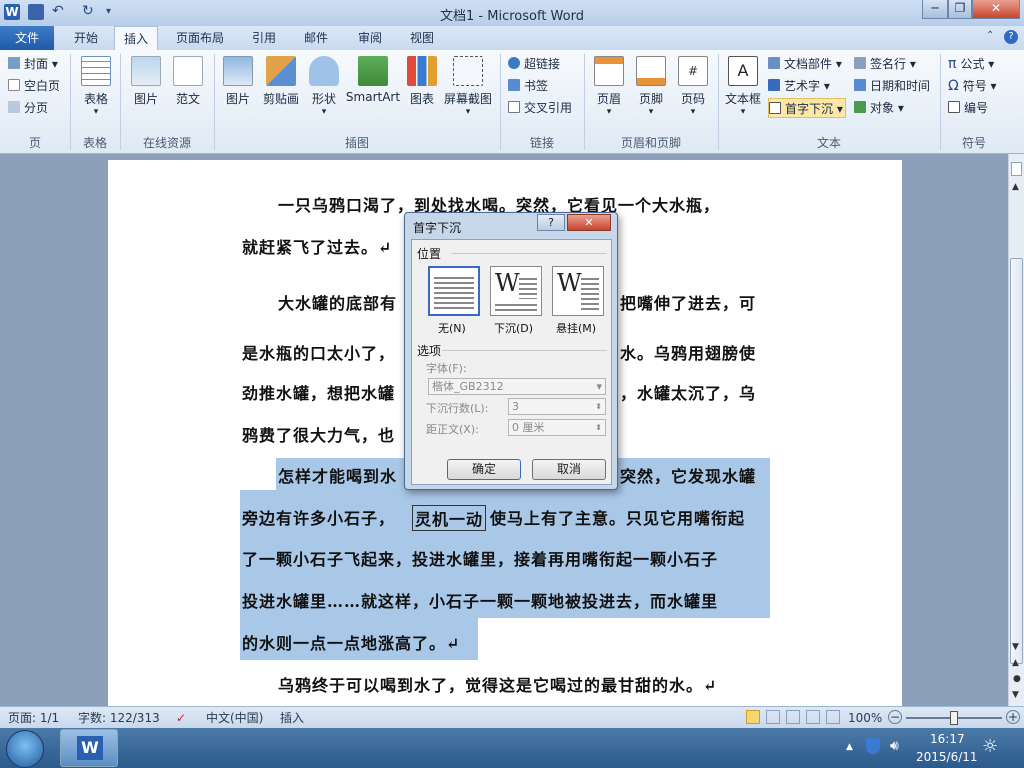  I want to click on lines-icon, so click(454, 292).